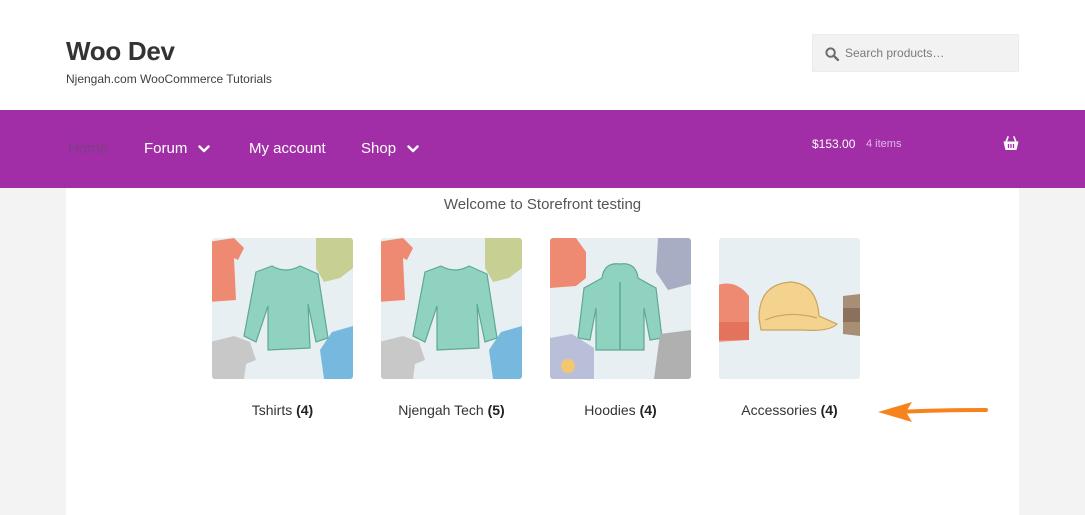  I want to click on hoodies-image, so click(620, 308).